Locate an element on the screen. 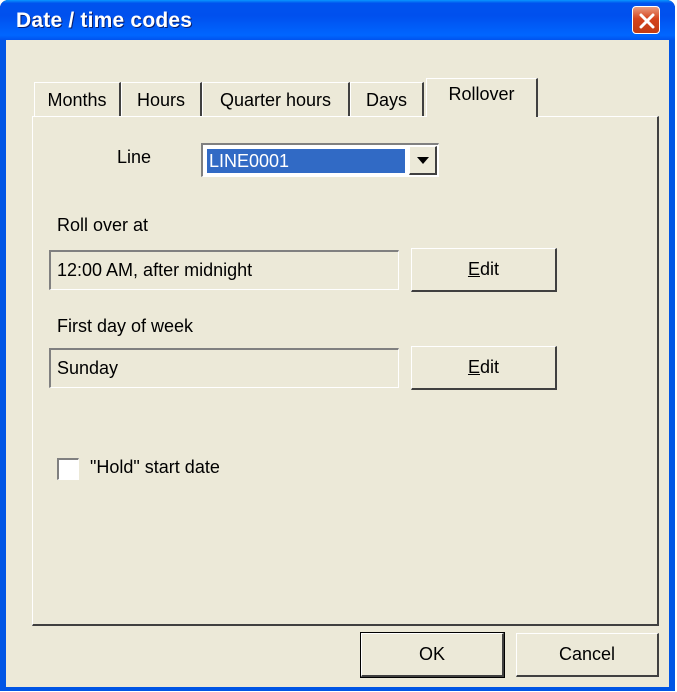  first-day-edit-label: Edit is located at coordinates (483, 367).